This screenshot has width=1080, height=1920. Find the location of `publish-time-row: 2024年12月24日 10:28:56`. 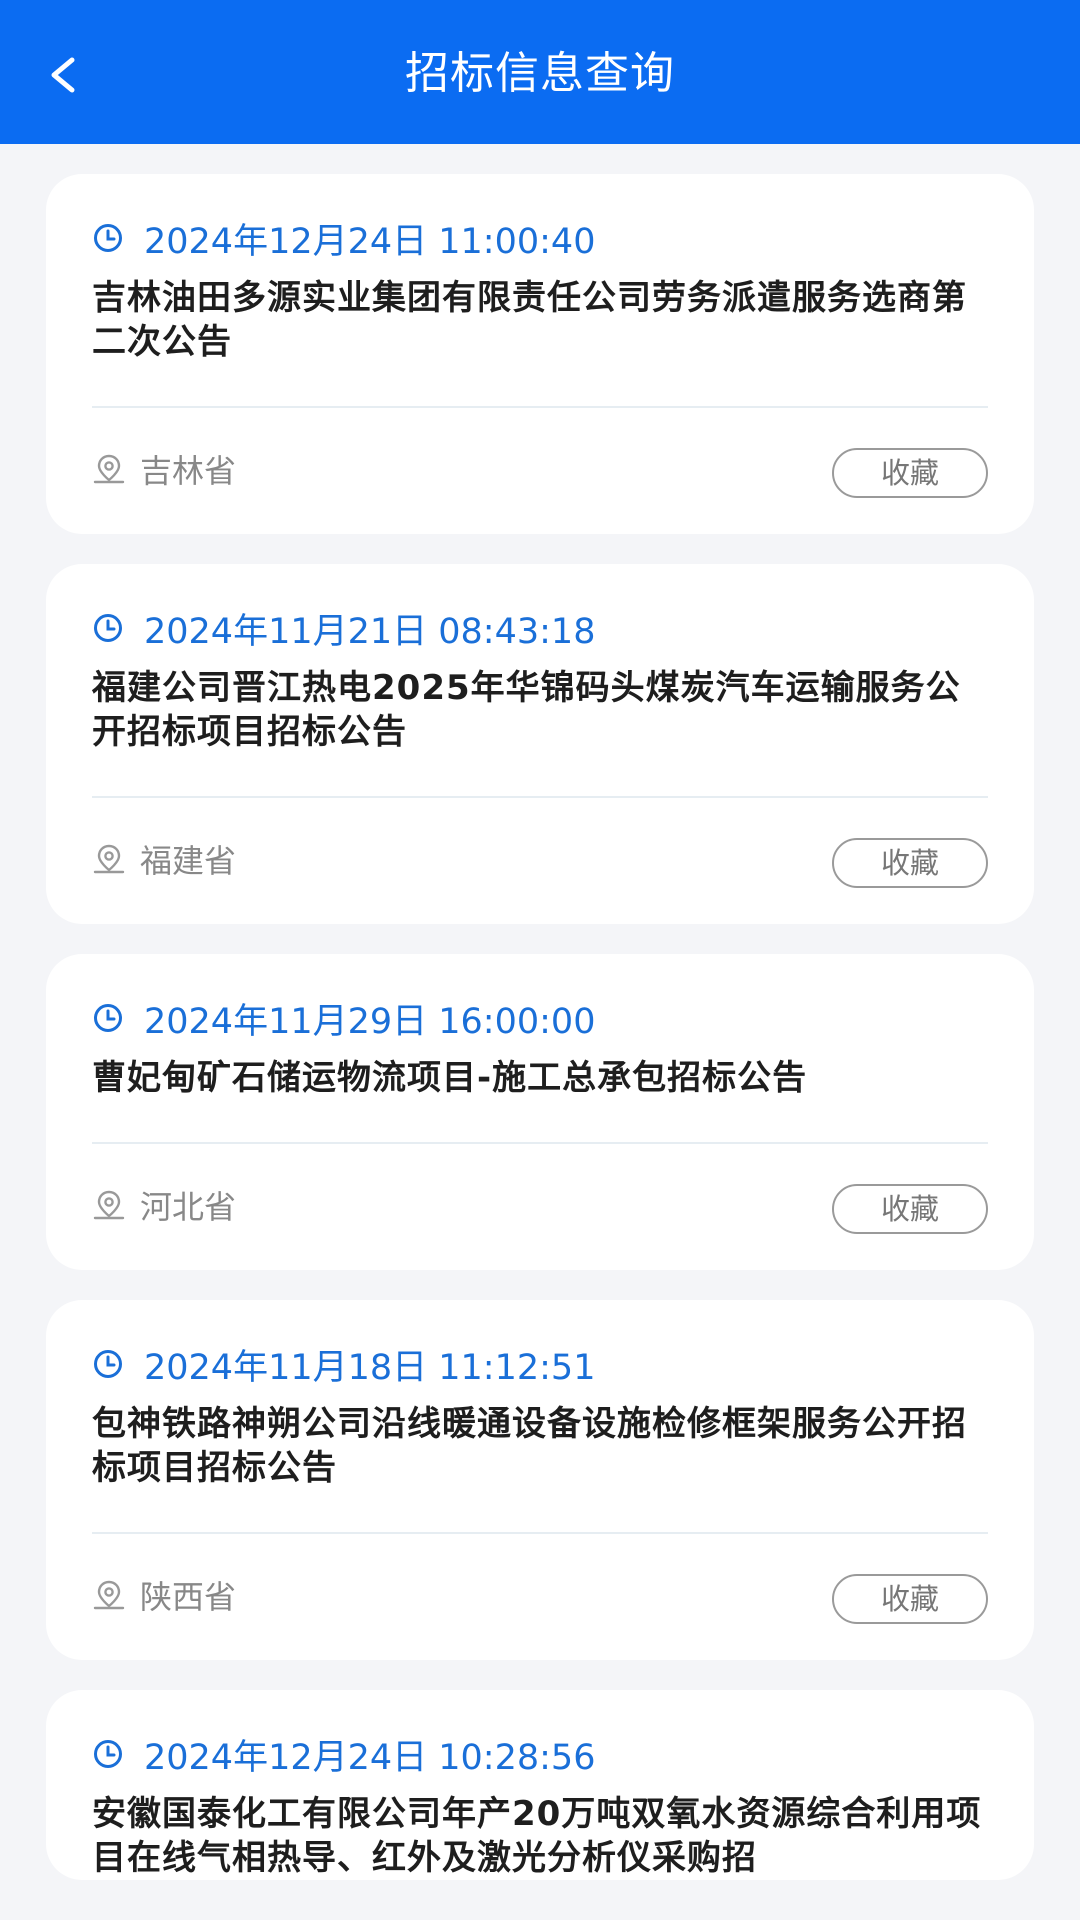

publish-time-row: 2024年12月24日 10:28:56 is located at coordinates (540, 1754).